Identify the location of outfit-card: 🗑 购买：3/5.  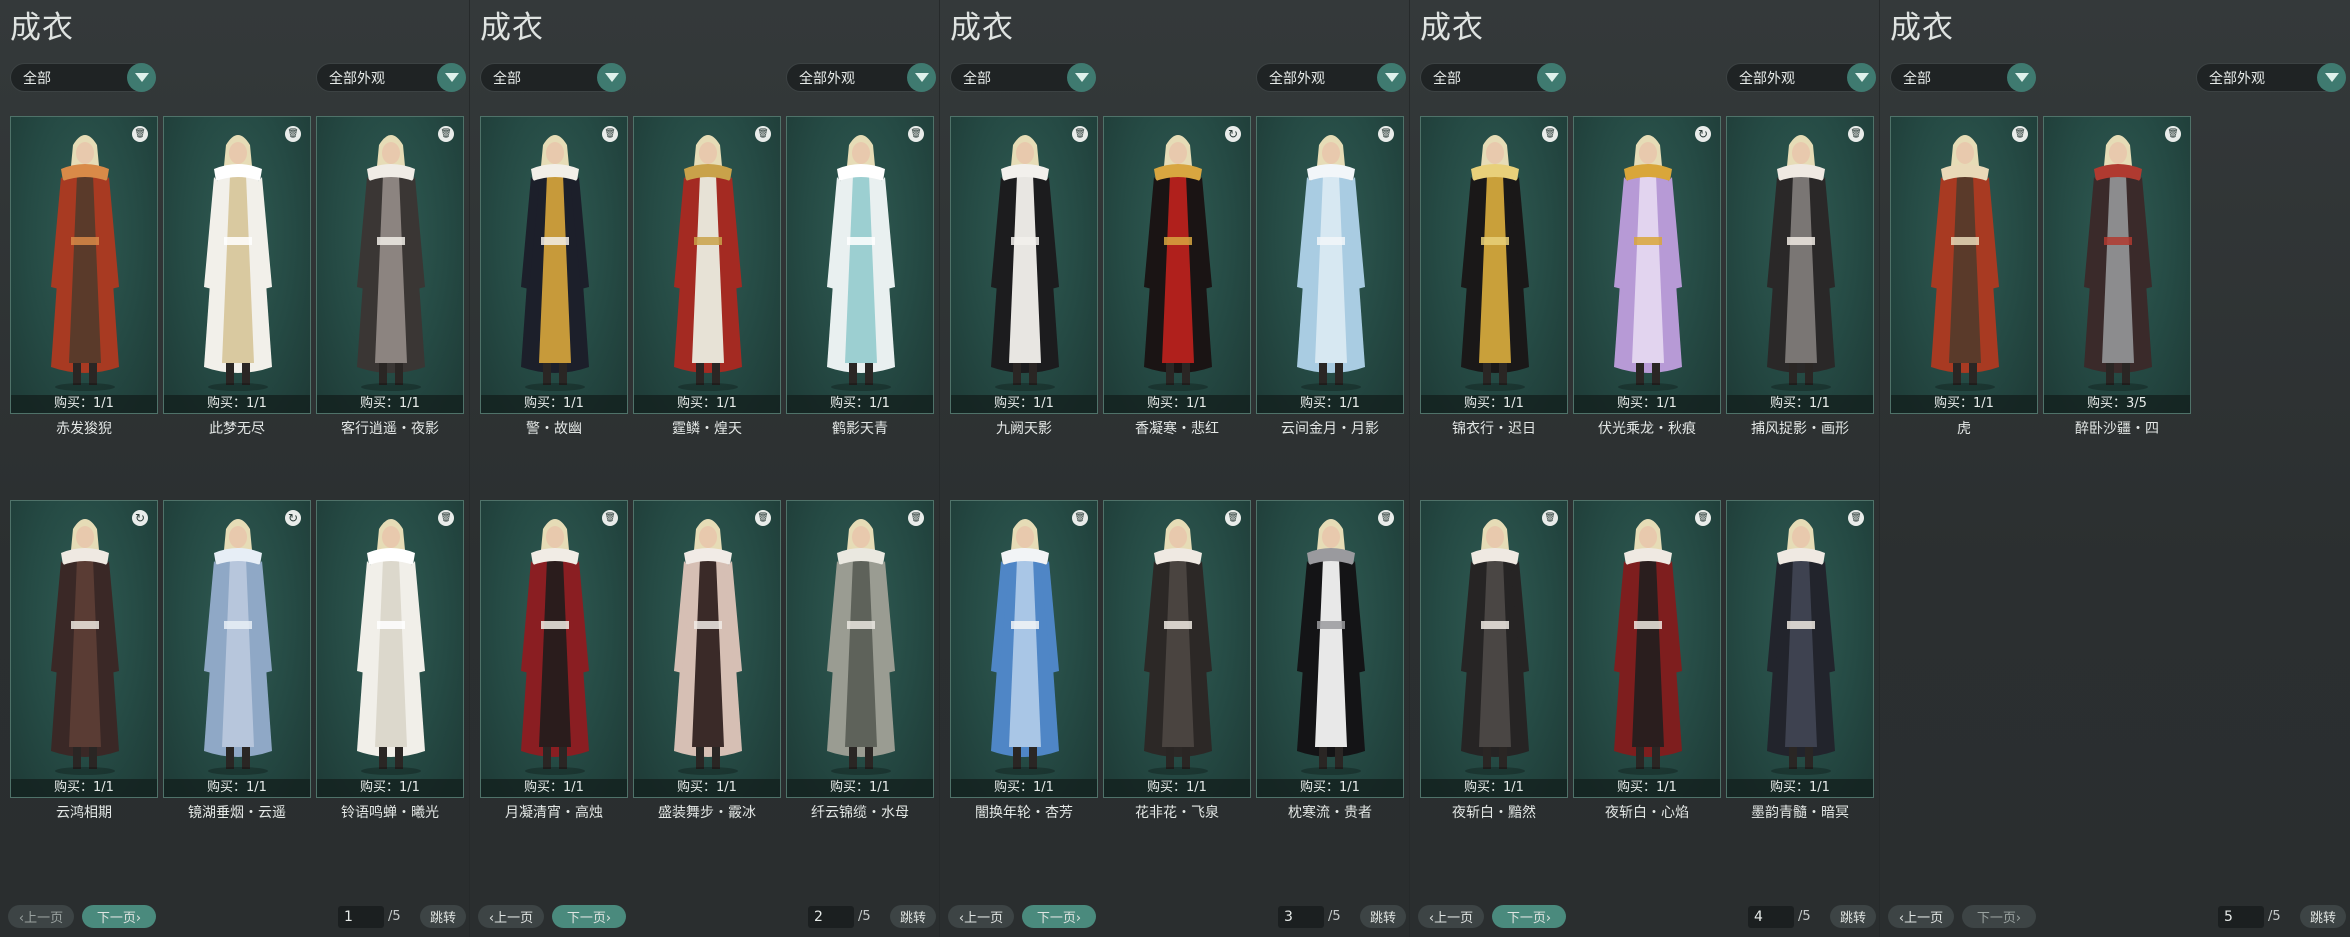
(2117, 265).